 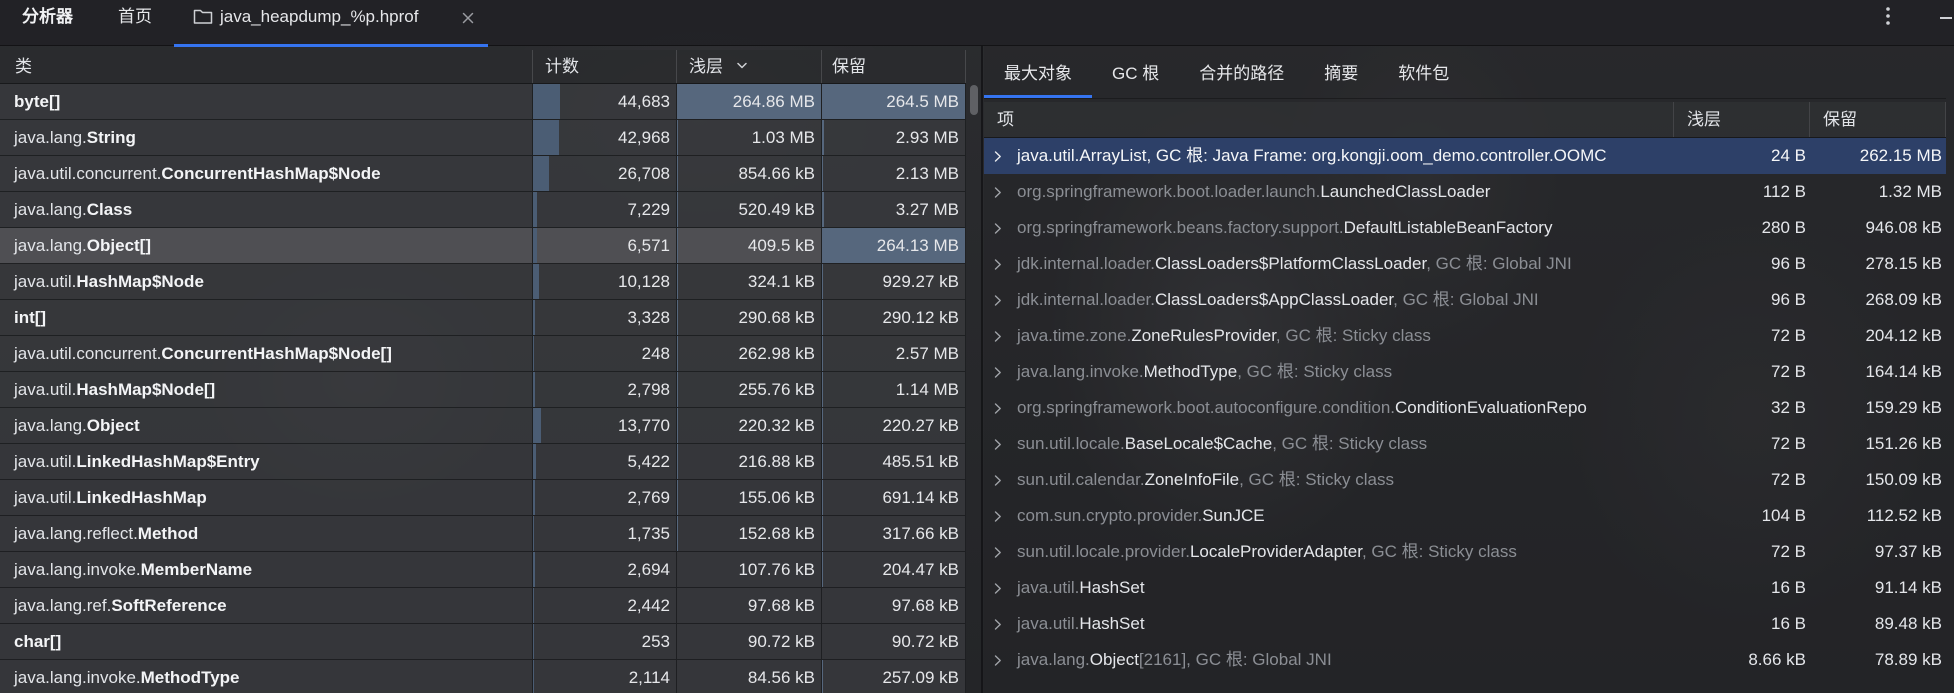 What do you see at coordinates (974, 100) in the screenshot?
I see `scrollbar-thumb` at bounding box center [974, 100].